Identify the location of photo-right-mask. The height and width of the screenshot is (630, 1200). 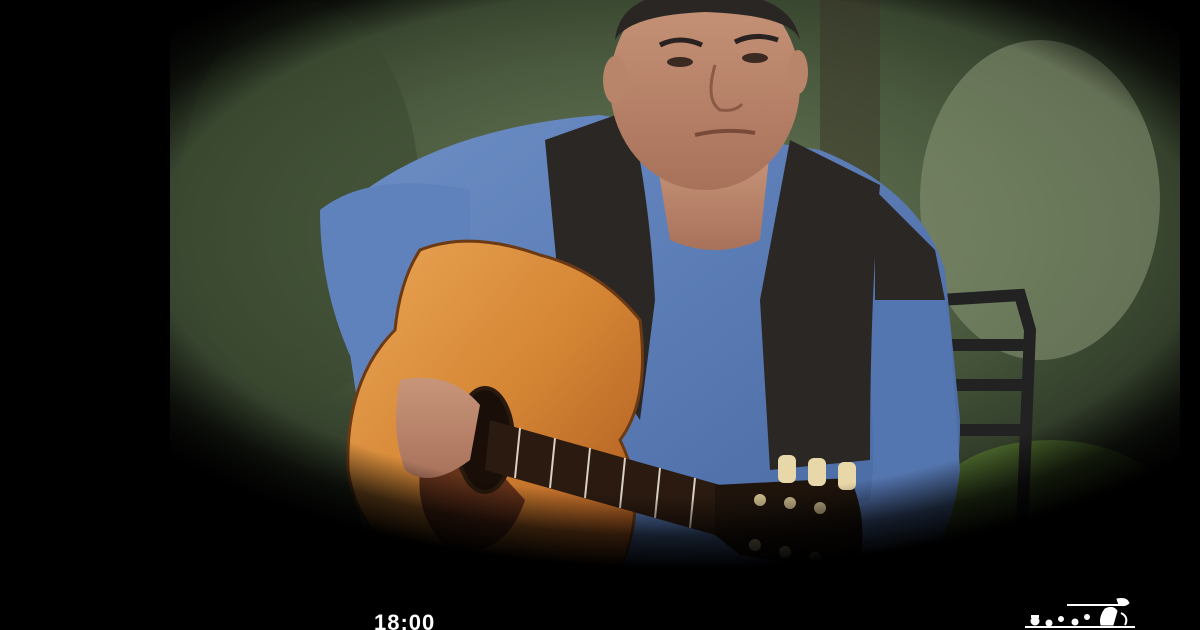
(1190, 290).